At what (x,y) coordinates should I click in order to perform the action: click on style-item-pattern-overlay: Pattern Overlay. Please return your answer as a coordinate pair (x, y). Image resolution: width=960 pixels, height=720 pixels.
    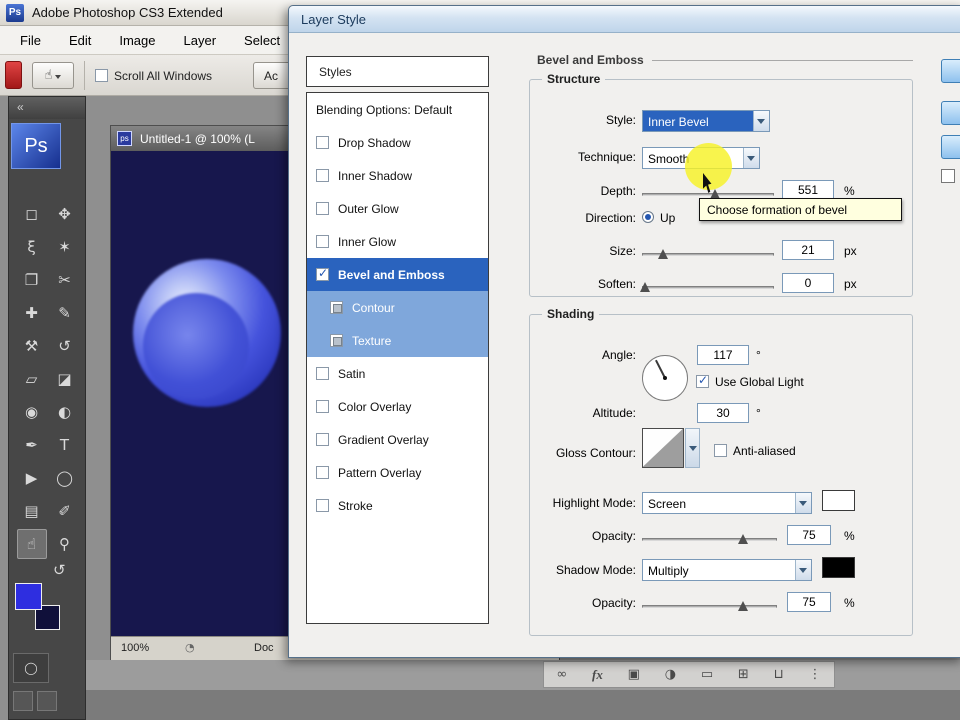
    Looking at the image, I should click on (397, 472).